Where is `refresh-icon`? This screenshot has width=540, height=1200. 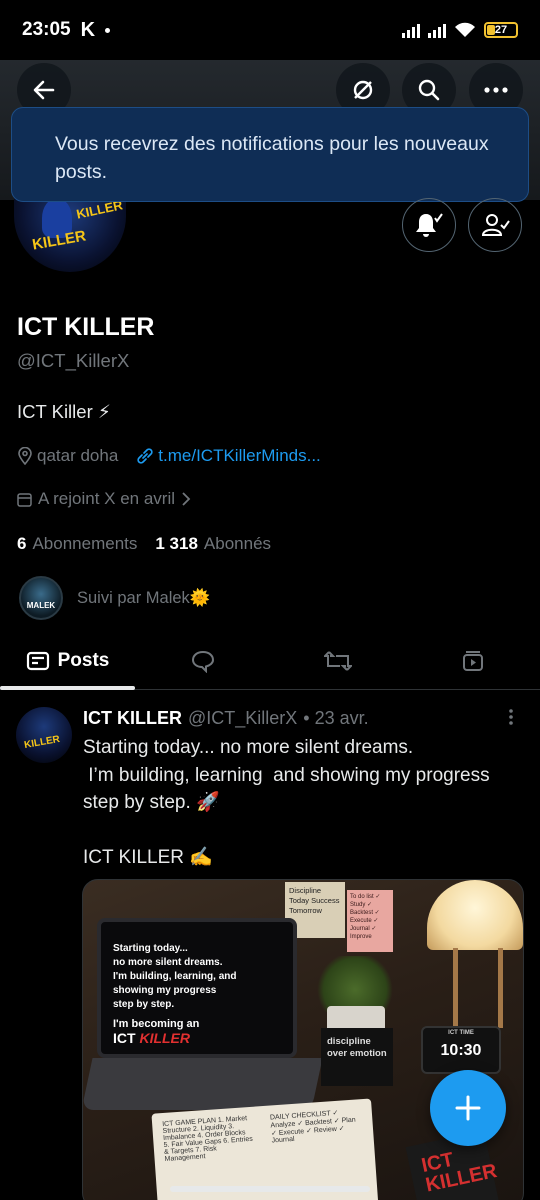
refresh-icon is located at coordinates (363, 90).